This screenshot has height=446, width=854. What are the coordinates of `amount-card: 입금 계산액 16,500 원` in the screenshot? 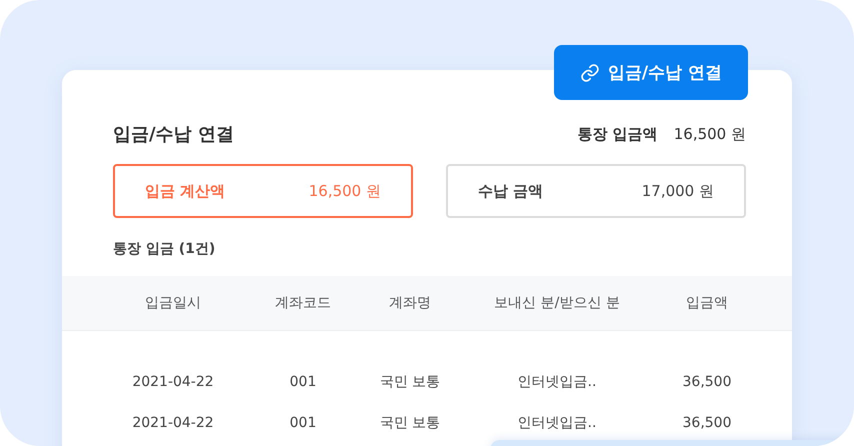 It's located at (263, 191).